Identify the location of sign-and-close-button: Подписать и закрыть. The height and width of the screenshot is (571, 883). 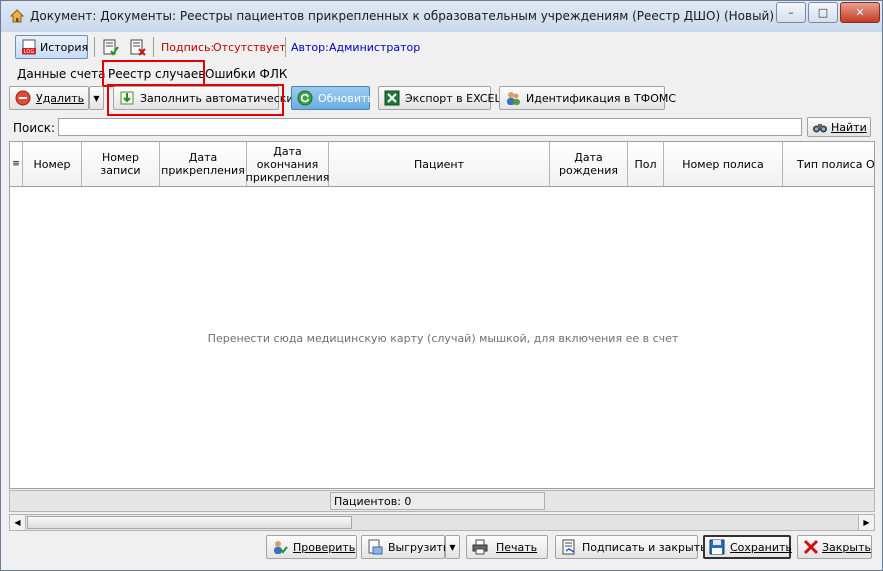
(631, 547).